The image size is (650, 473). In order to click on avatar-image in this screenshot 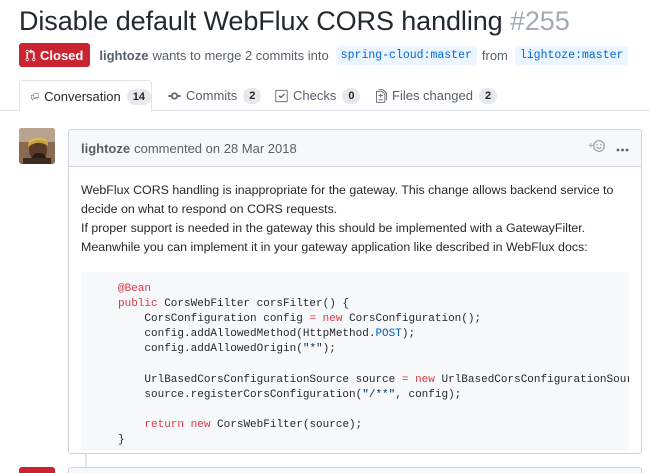, I will do `click(37, 146)`.